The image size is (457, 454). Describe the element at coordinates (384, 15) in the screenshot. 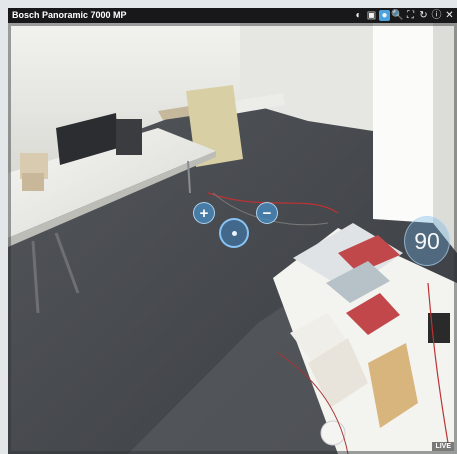

I see `view-mode-icon: ●` at that location.